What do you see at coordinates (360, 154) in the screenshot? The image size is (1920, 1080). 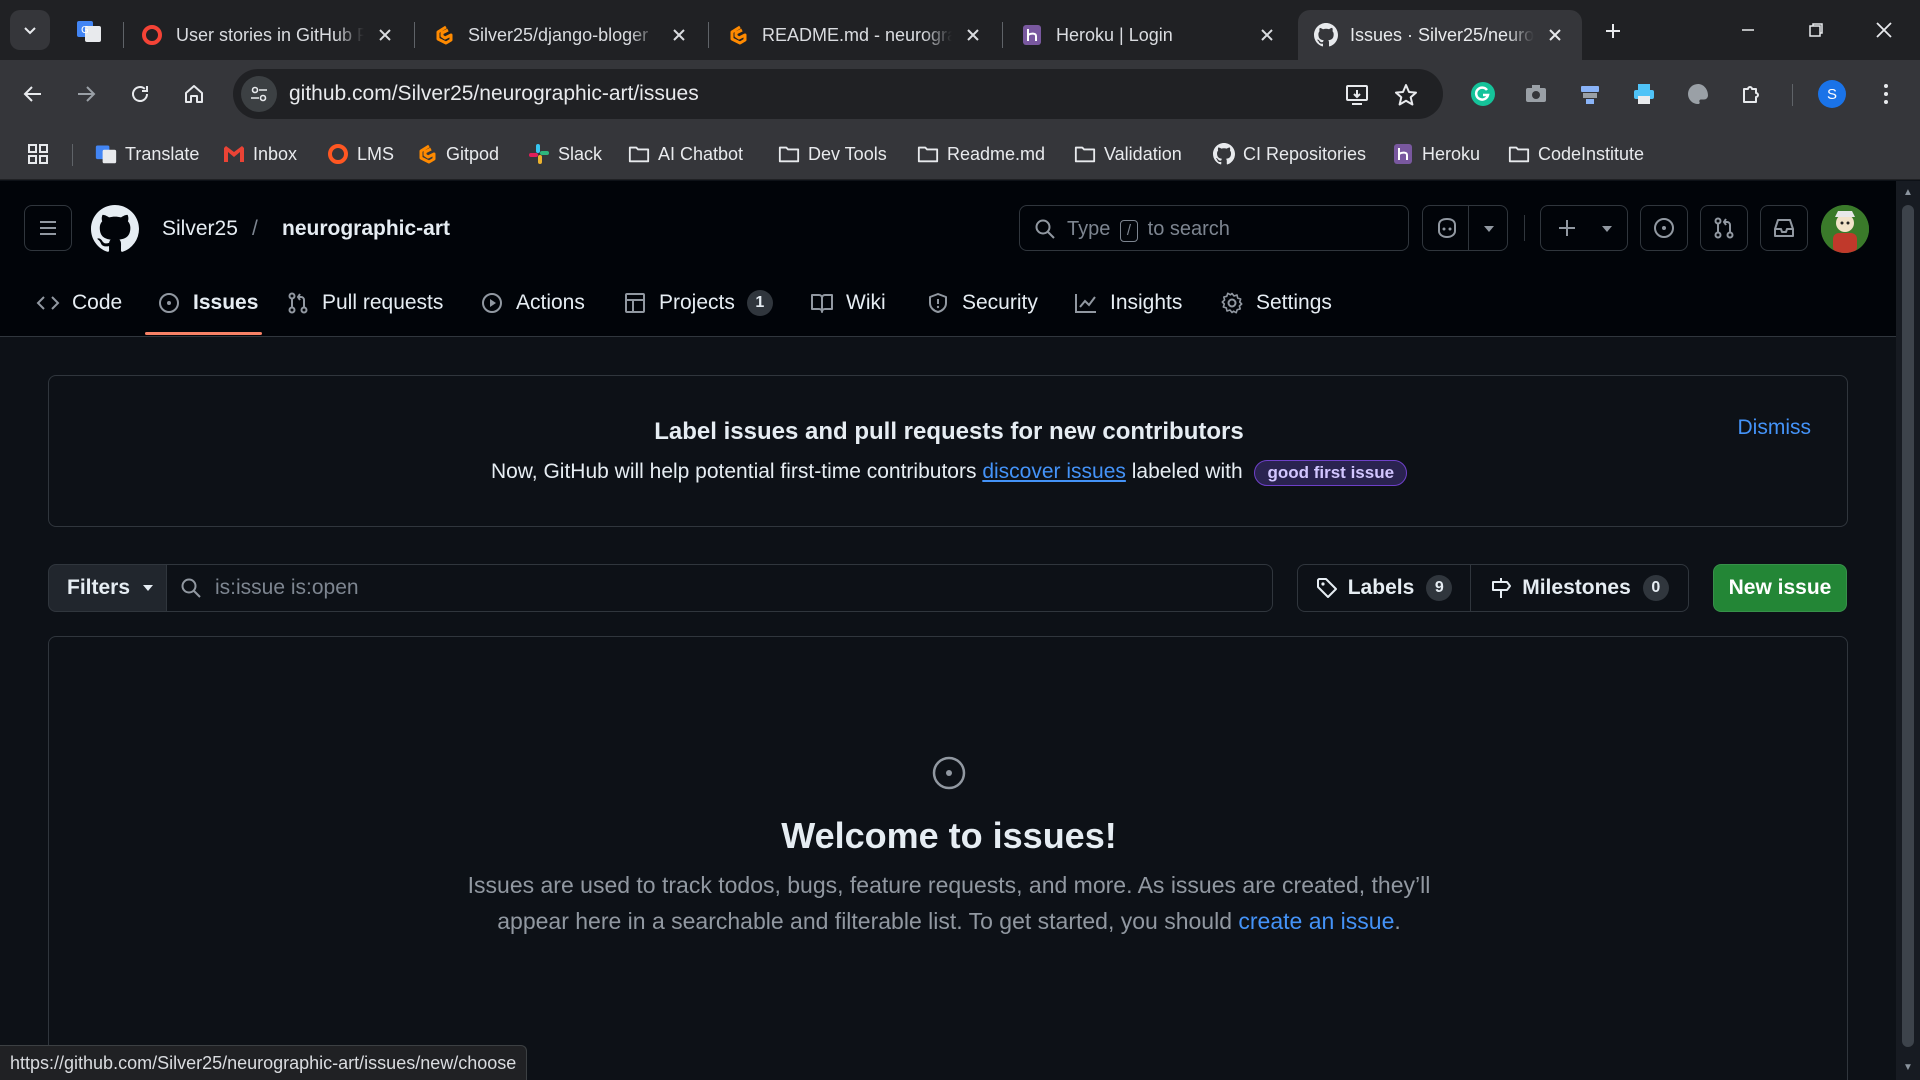 I see `bookmark-lms: LMS` at bounding box center [360, 154].